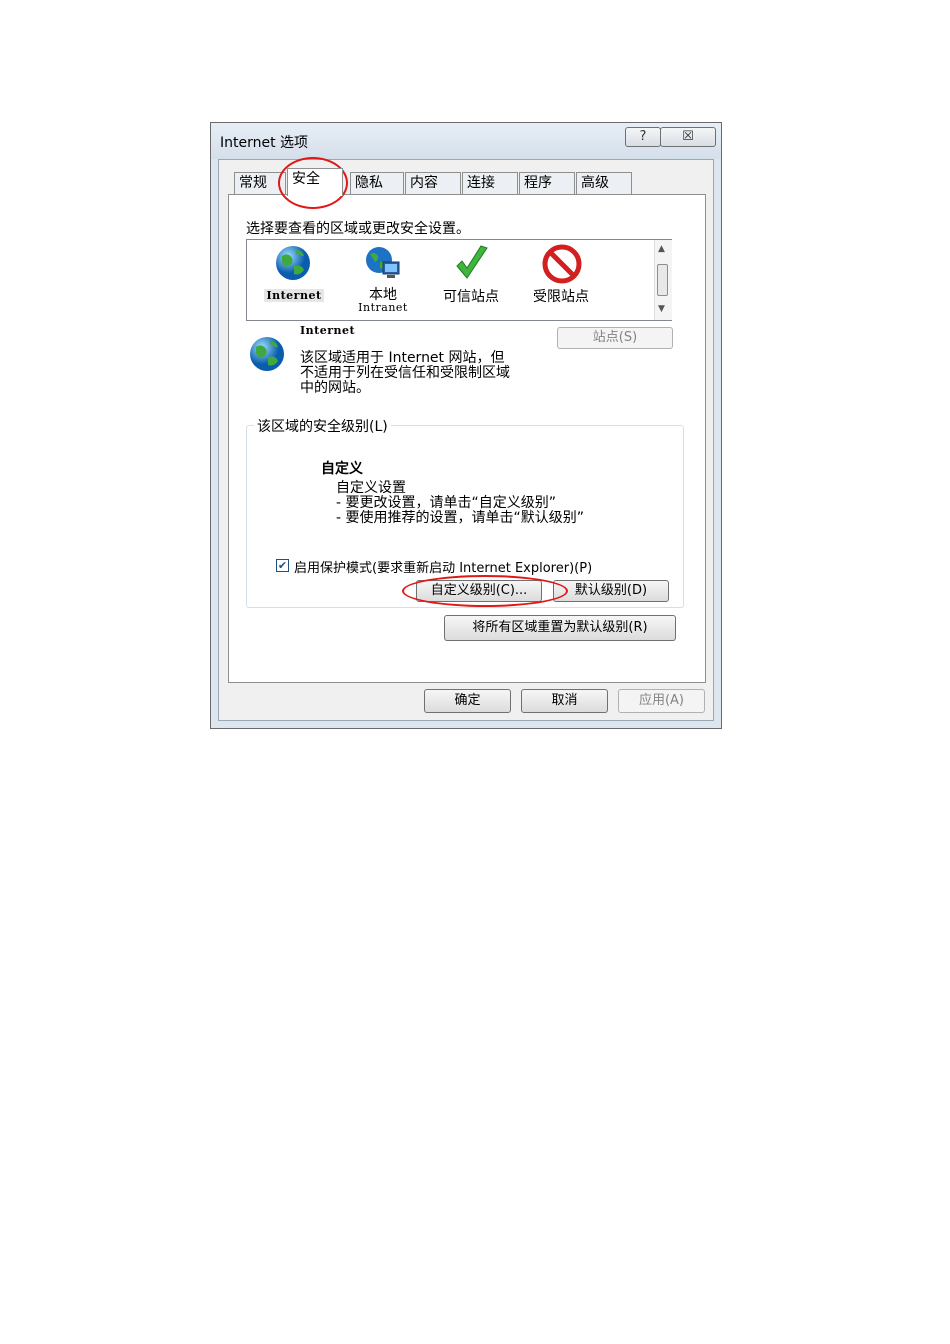 The height and width of the screenshot is (1344, 950). Describe the element at coordinates (383, 280) in the screenshot. I see `zone-item-local-intranet: 本地 Intranet` at that location.